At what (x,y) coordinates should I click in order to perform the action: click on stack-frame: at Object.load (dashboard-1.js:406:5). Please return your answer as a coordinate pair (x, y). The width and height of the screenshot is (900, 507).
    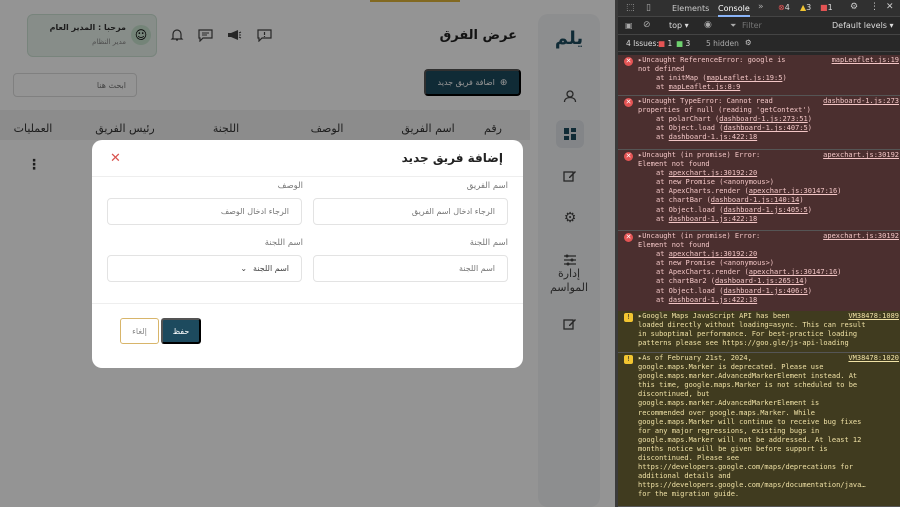
    Looking at the image, I should click on (734, 290).